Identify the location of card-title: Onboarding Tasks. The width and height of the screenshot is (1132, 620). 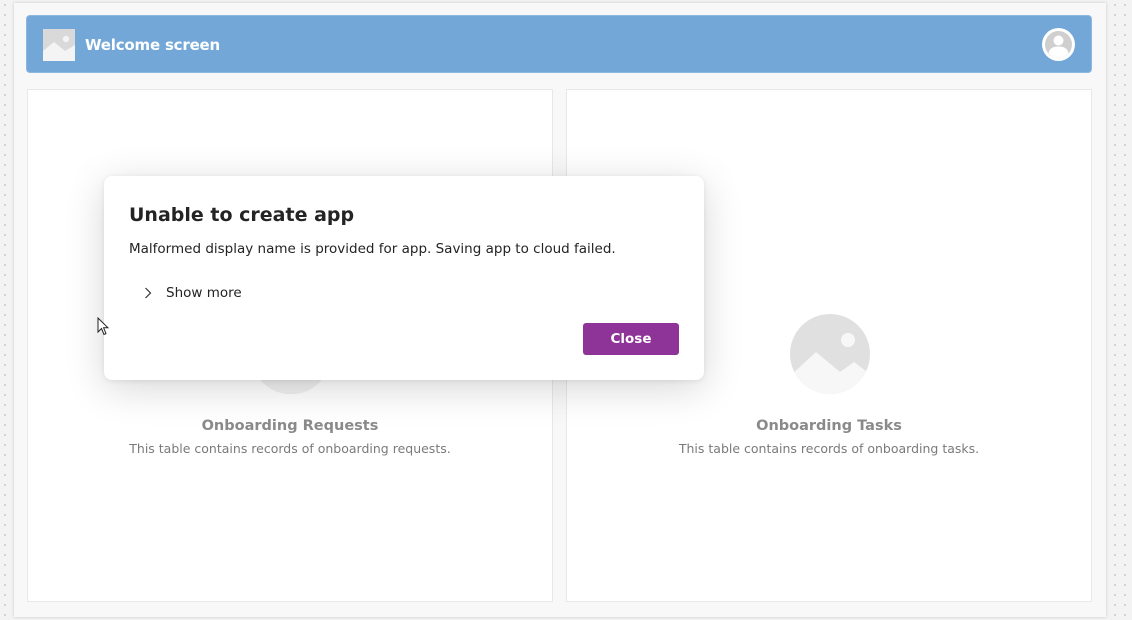
(829, 426).